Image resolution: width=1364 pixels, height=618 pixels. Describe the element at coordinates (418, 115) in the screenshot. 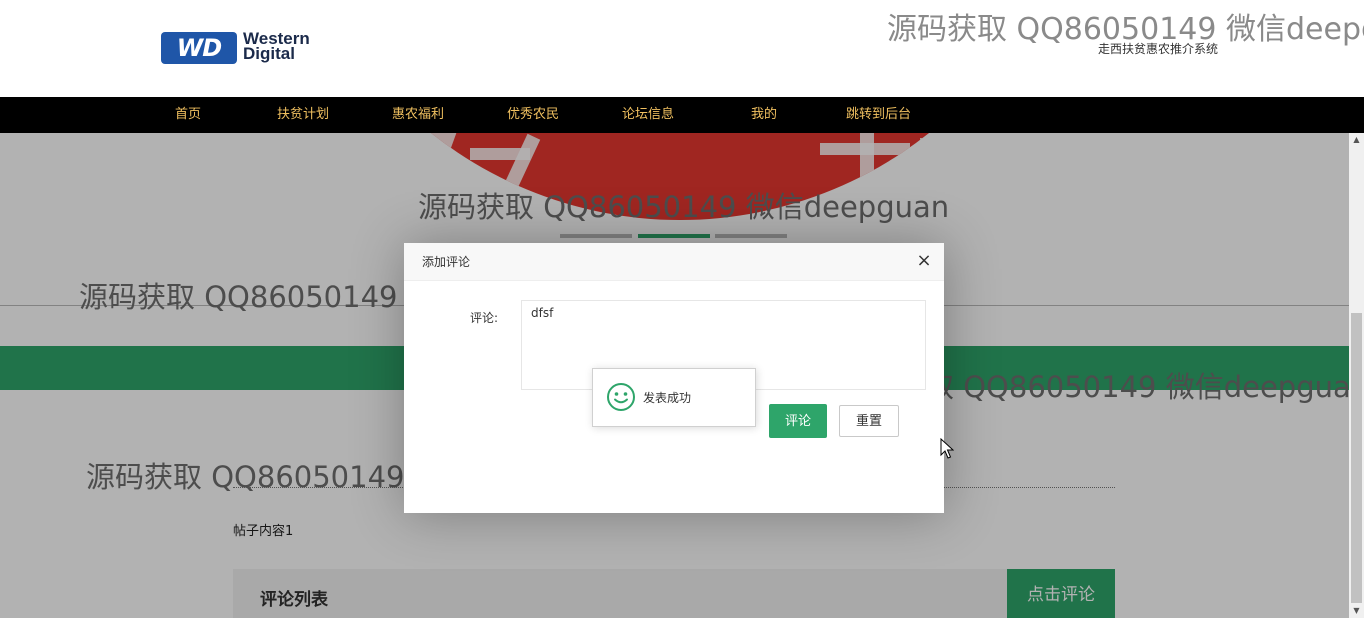

I see `nav-item-welfare: 惠农福利` at that location.